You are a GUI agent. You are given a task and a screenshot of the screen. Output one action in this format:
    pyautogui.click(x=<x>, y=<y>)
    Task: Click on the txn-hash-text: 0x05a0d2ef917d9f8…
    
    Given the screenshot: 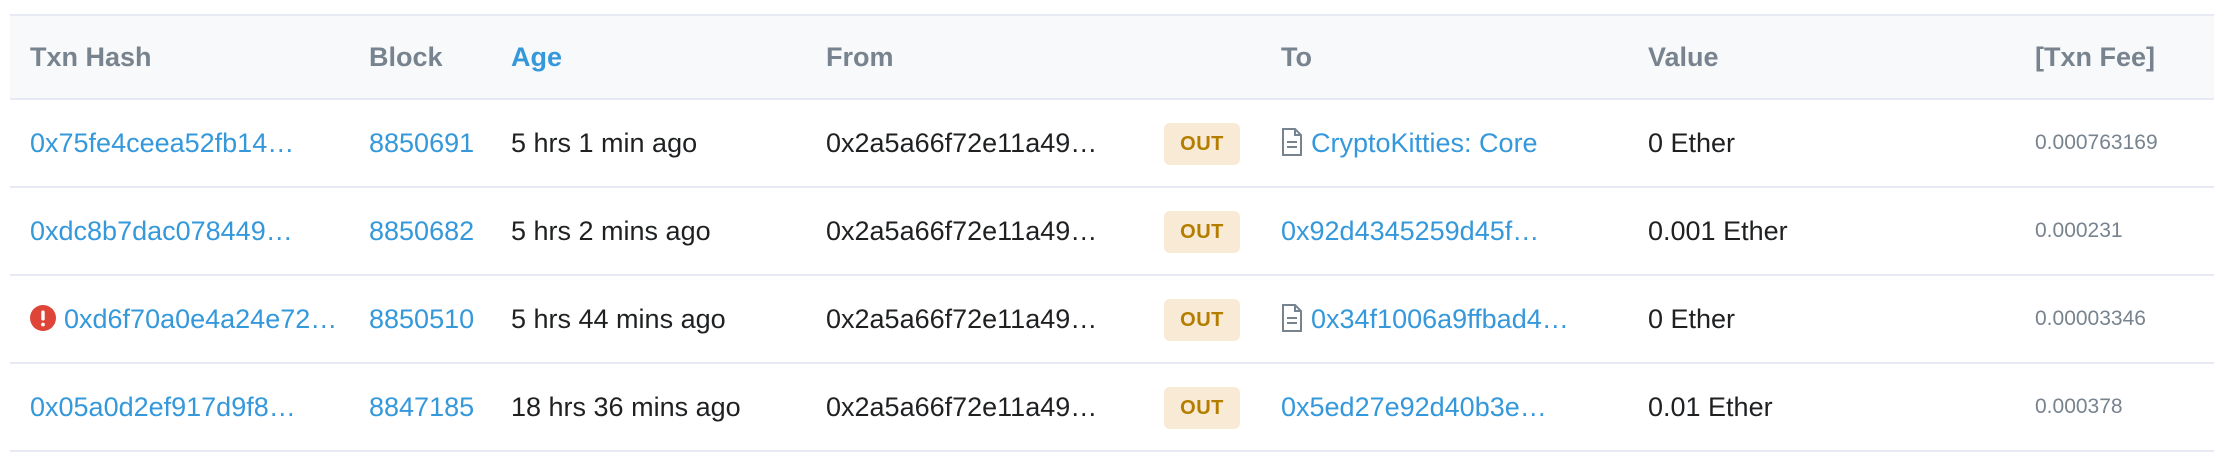 What is the action you would take?
    pyautogui.click(x=163, y=407)
    